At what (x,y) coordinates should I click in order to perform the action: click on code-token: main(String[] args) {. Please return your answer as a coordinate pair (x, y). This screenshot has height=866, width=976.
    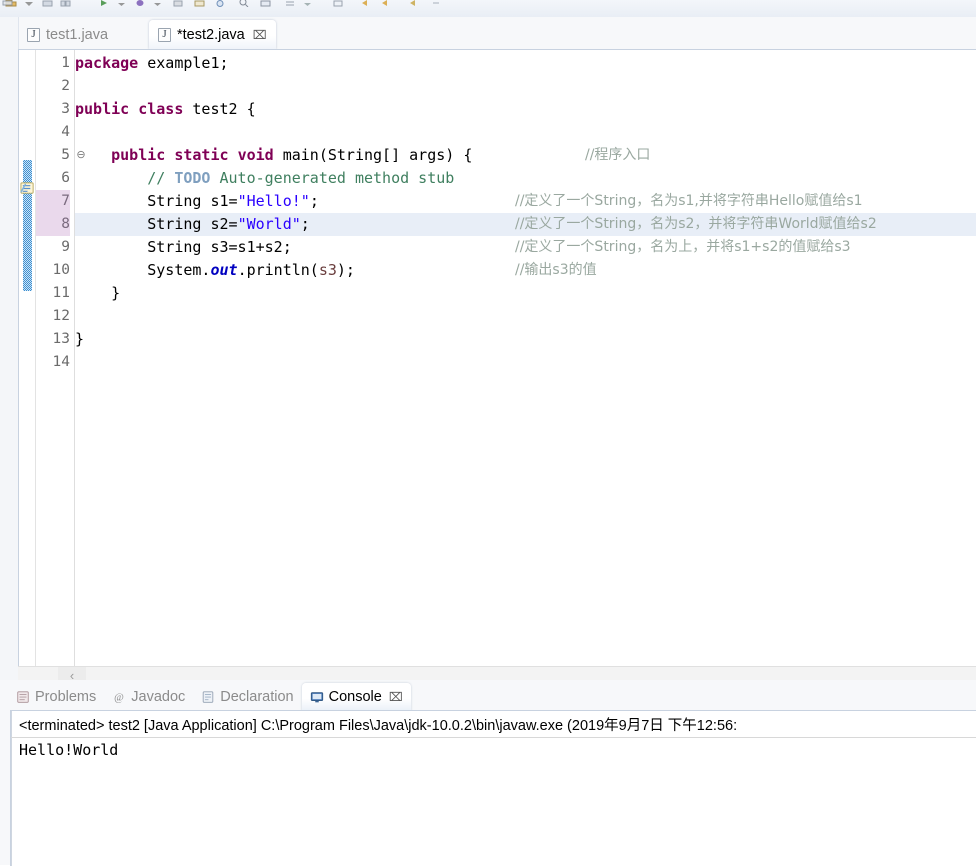
    Looking at the image, I should click on (373, 155).